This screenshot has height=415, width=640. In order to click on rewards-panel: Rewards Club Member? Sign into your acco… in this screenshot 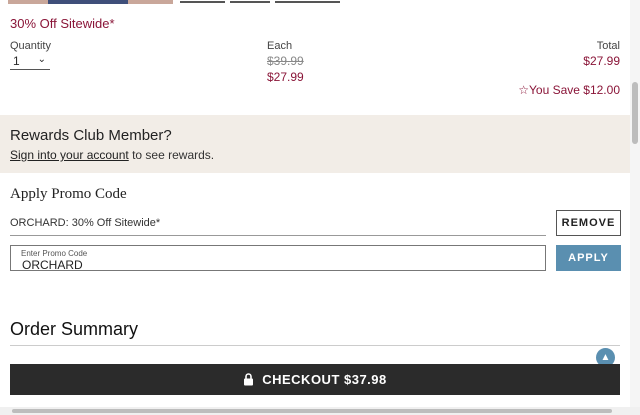, I will do `click(315, 144)`.